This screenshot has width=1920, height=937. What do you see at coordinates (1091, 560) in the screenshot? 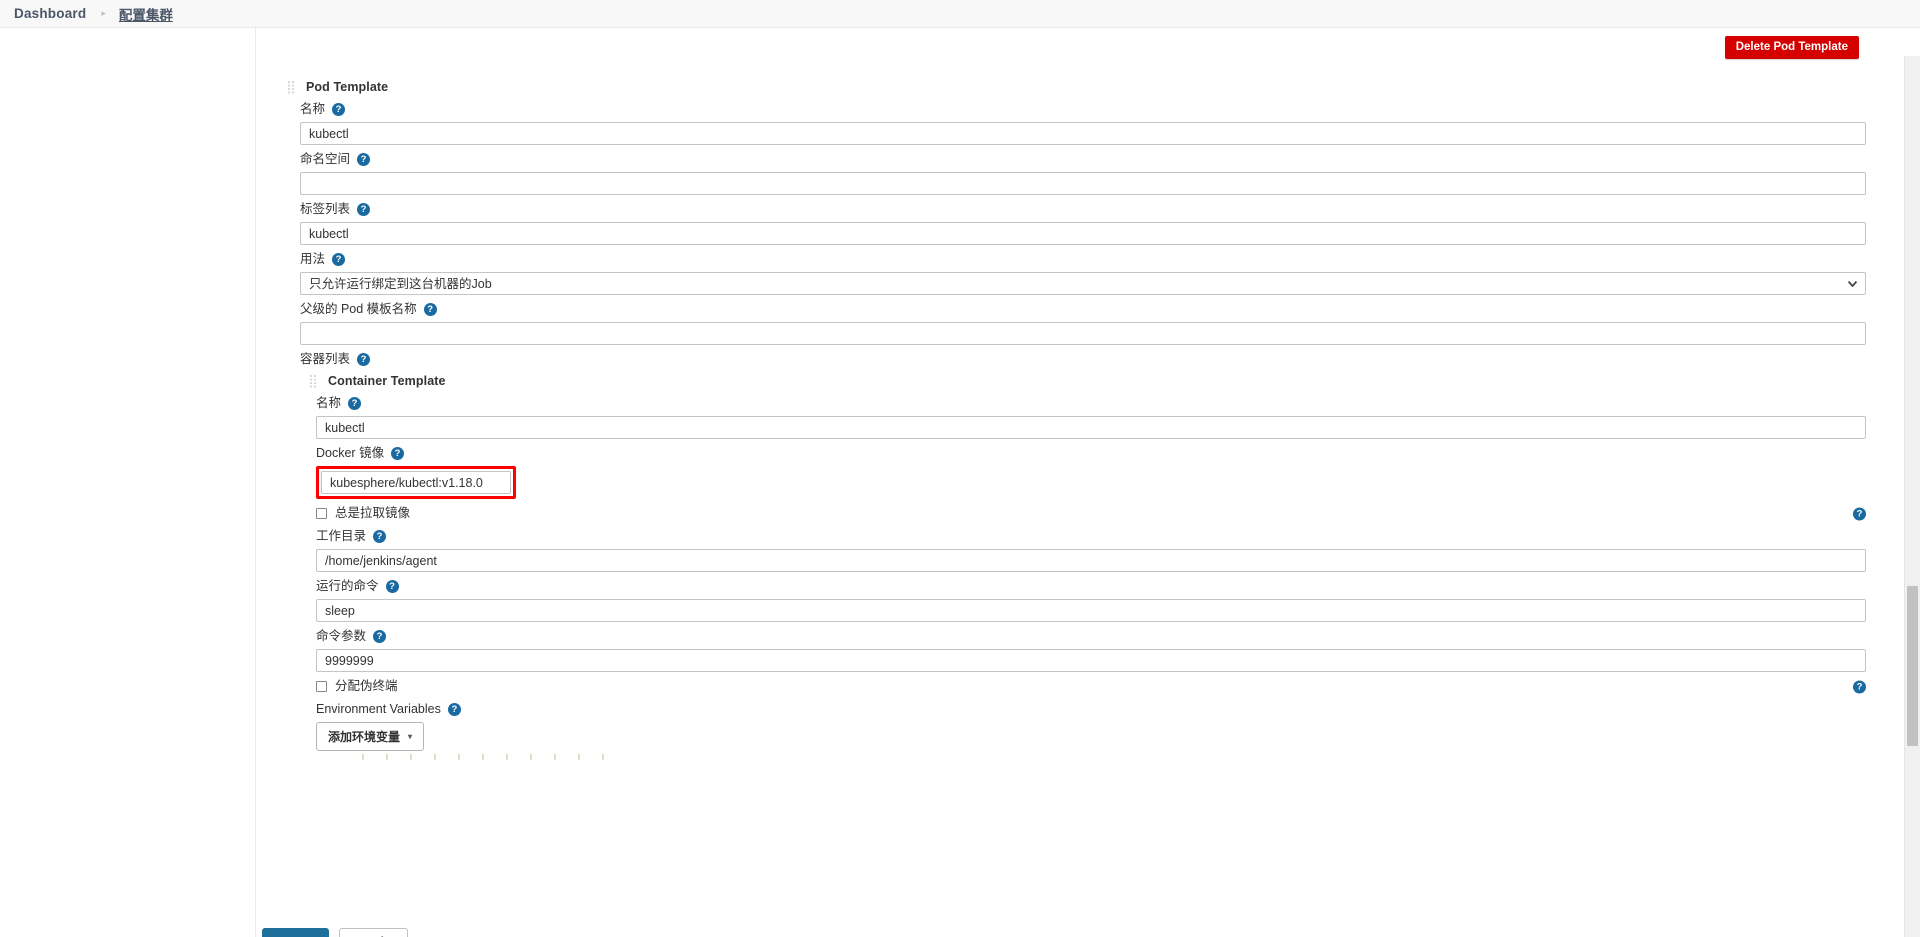
I see `working-dir-input` at bounding box center [1091, 560].